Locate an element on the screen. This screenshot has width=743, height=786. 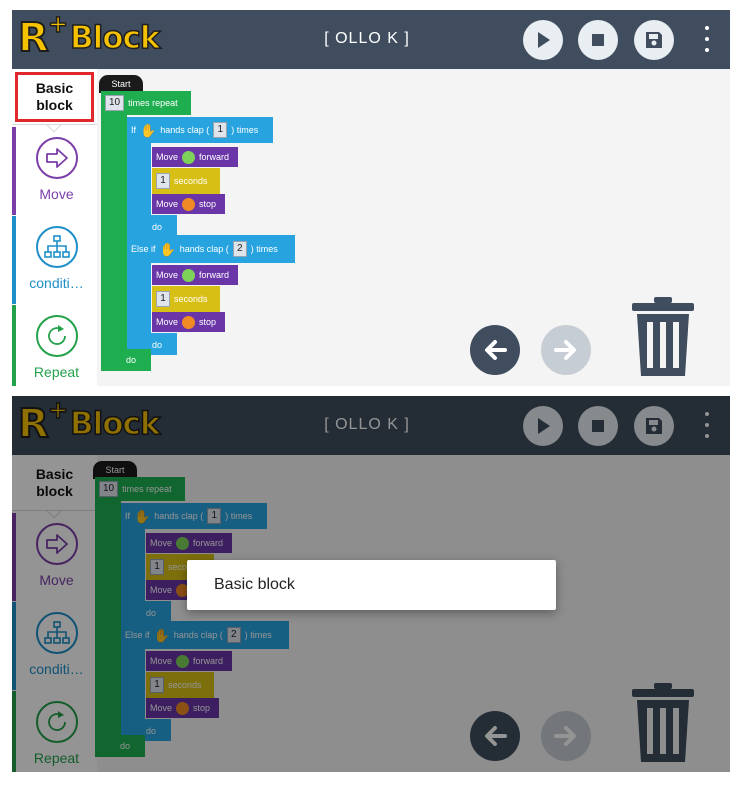
robot-name: [ OLLO K ] is located at coordinates (367, 38).